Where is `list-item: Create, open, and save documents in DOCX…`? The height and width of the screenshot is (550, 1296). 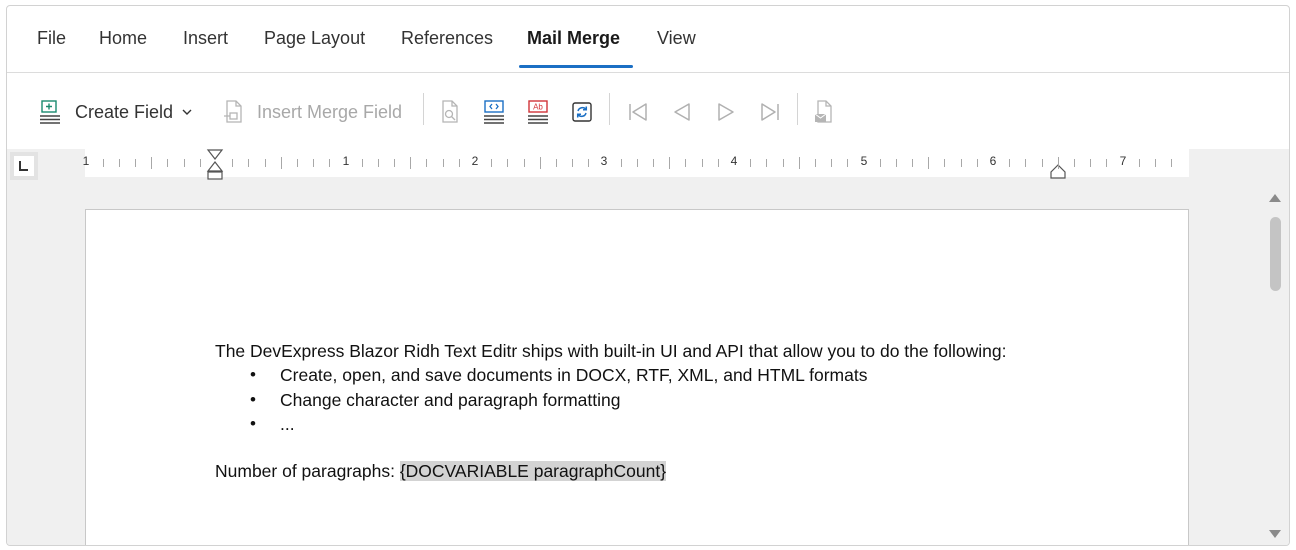
list-item: Create, open, and save documents in DOCX… is located at coordinates (574, 375).